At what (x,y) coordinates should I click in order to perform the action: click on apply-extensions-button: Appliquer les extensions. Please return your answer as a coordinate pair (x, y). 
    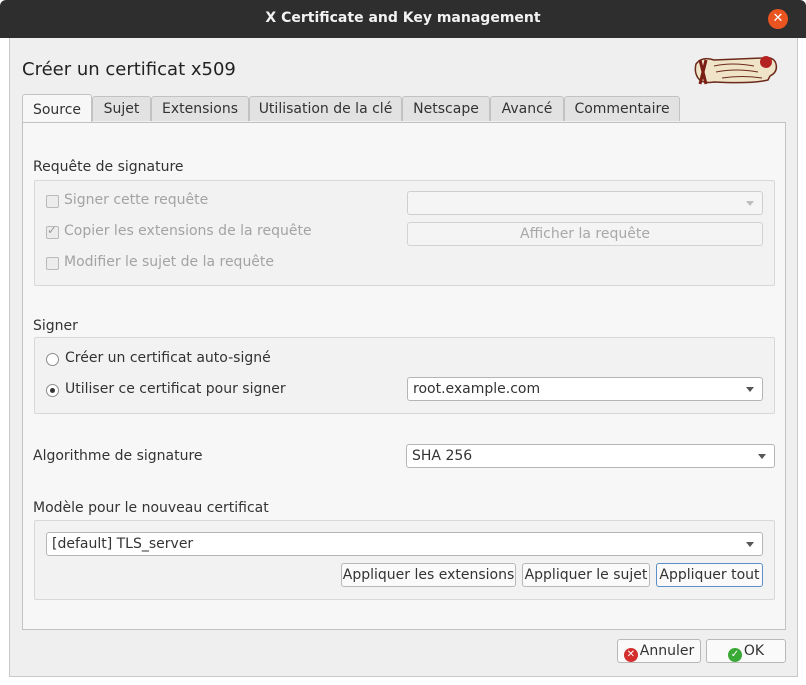
    Looking at the image, I should click on (428, 575).